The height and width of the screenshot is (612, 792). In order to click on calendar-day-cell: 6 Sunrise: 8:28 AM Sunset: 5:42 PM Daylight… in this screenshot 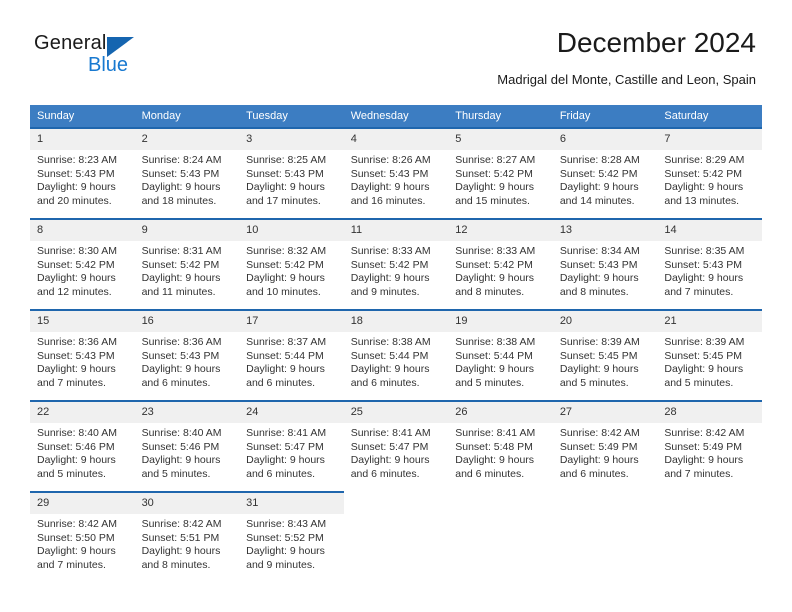, I will do `click(605, 172)`.